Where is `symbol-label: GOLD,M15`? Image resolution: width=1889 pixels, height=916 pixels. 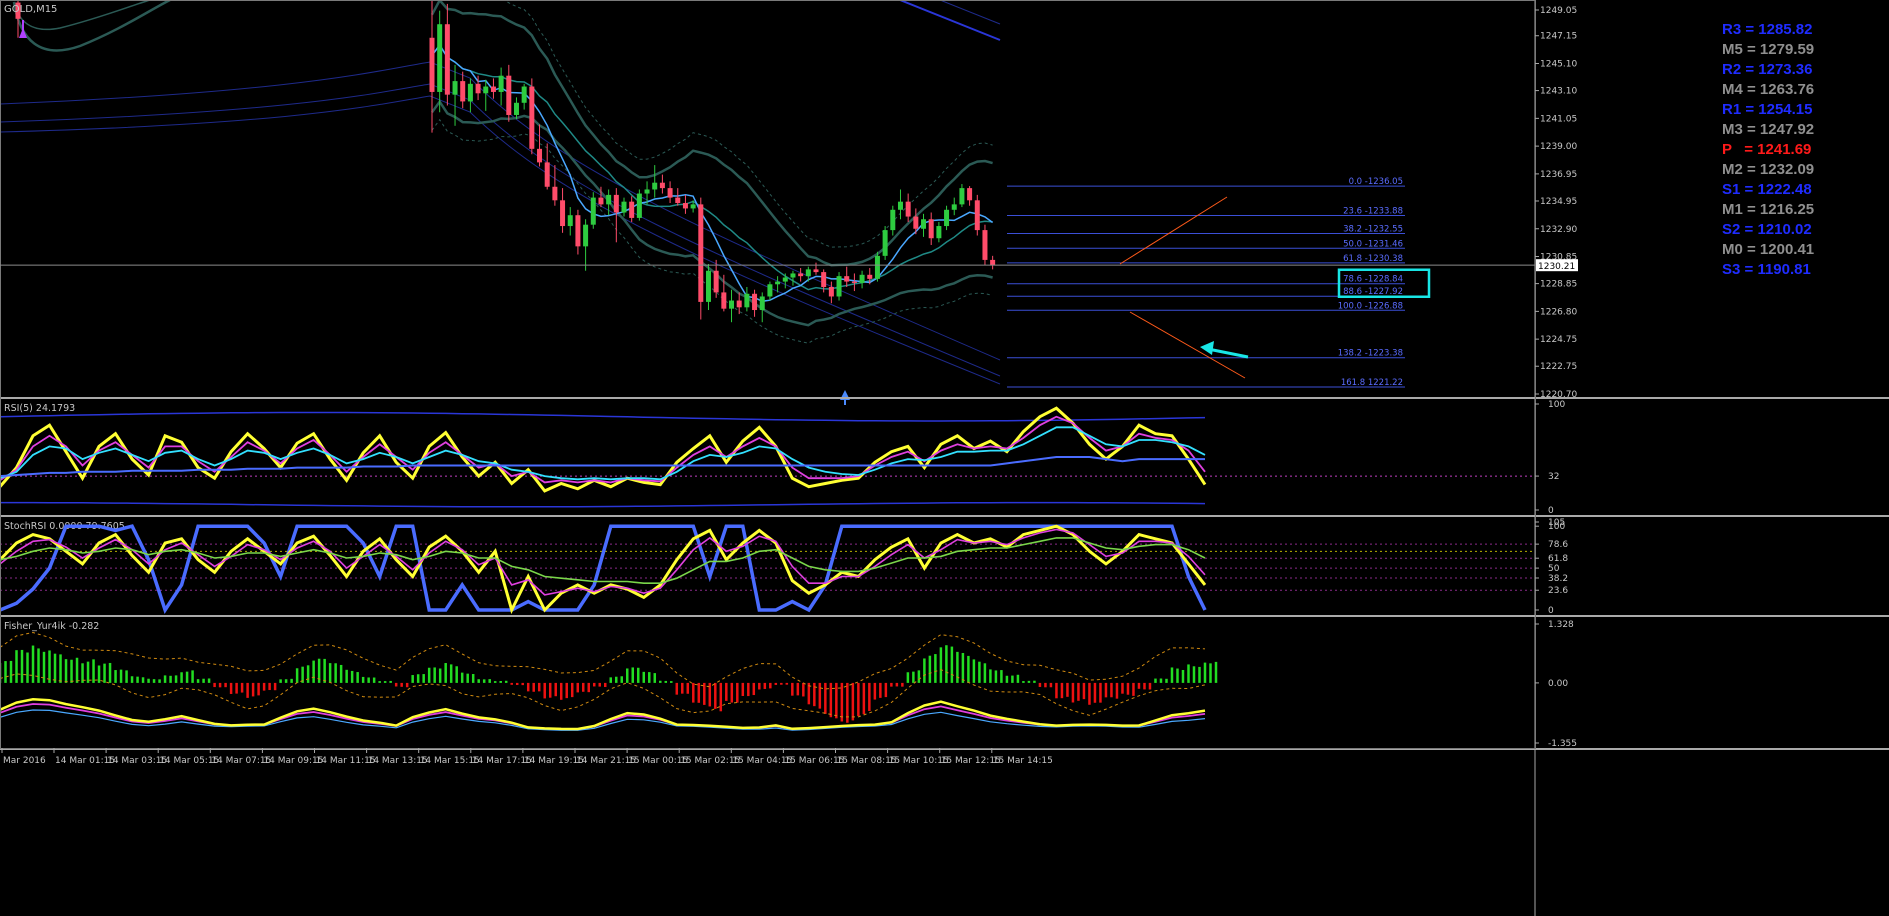
symbol-label: GOLD,M15 is located at coordinates (30, 9).